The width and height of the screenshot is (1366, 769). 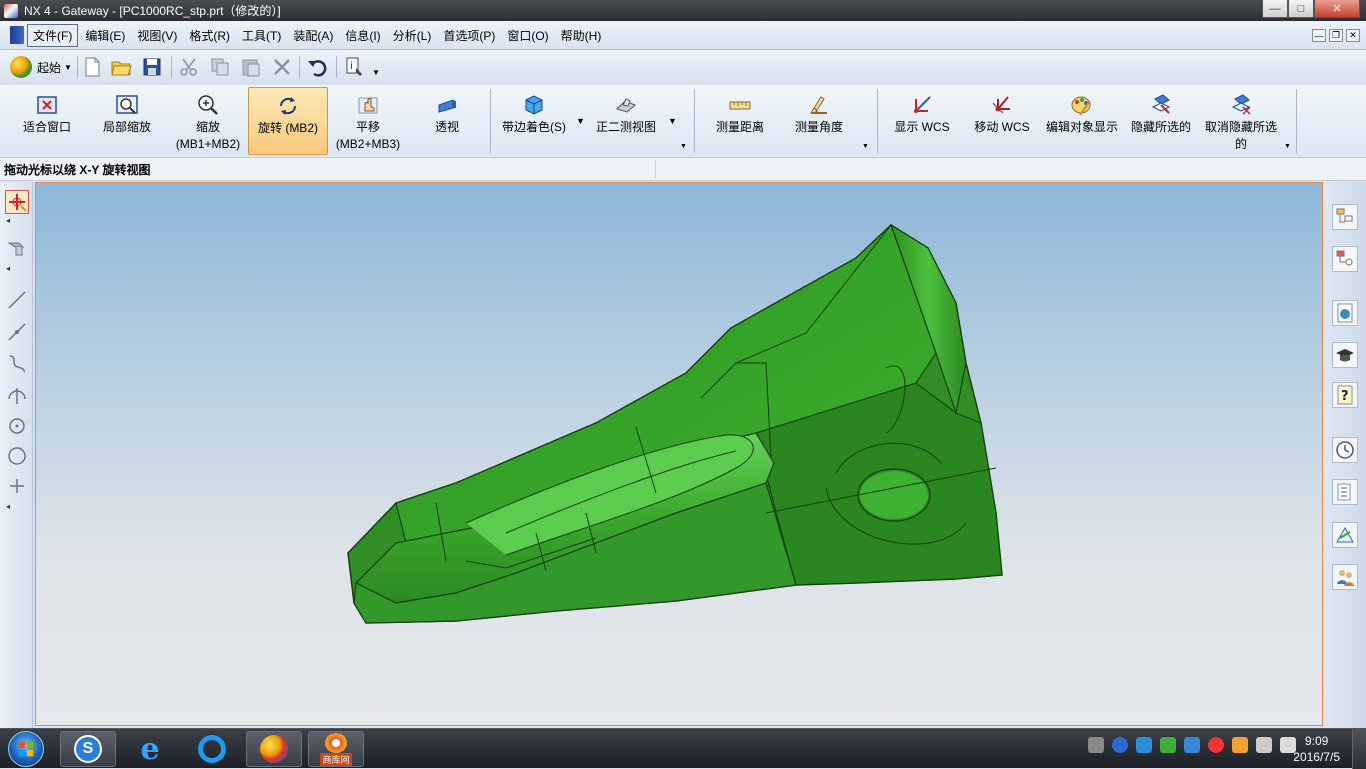 I want to click on left-toolbar: ◂ ◂ ◂, so click(x=16, y=455).